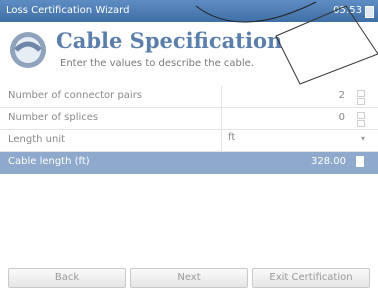 The height and width of the screenshot is (290, 378). I want to click on splices-row: Number of splices 0, so click(189, 119).